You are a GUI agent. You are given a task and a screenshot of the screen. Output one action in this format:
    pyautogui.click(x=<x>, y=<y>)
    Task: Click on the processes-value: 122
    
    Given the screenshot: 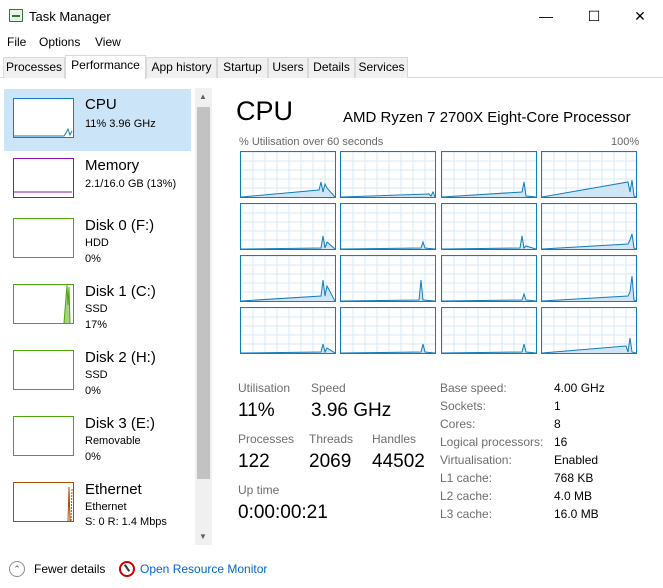 What is the action you would take?
    pyautogui.click(x=254, y=461)
    